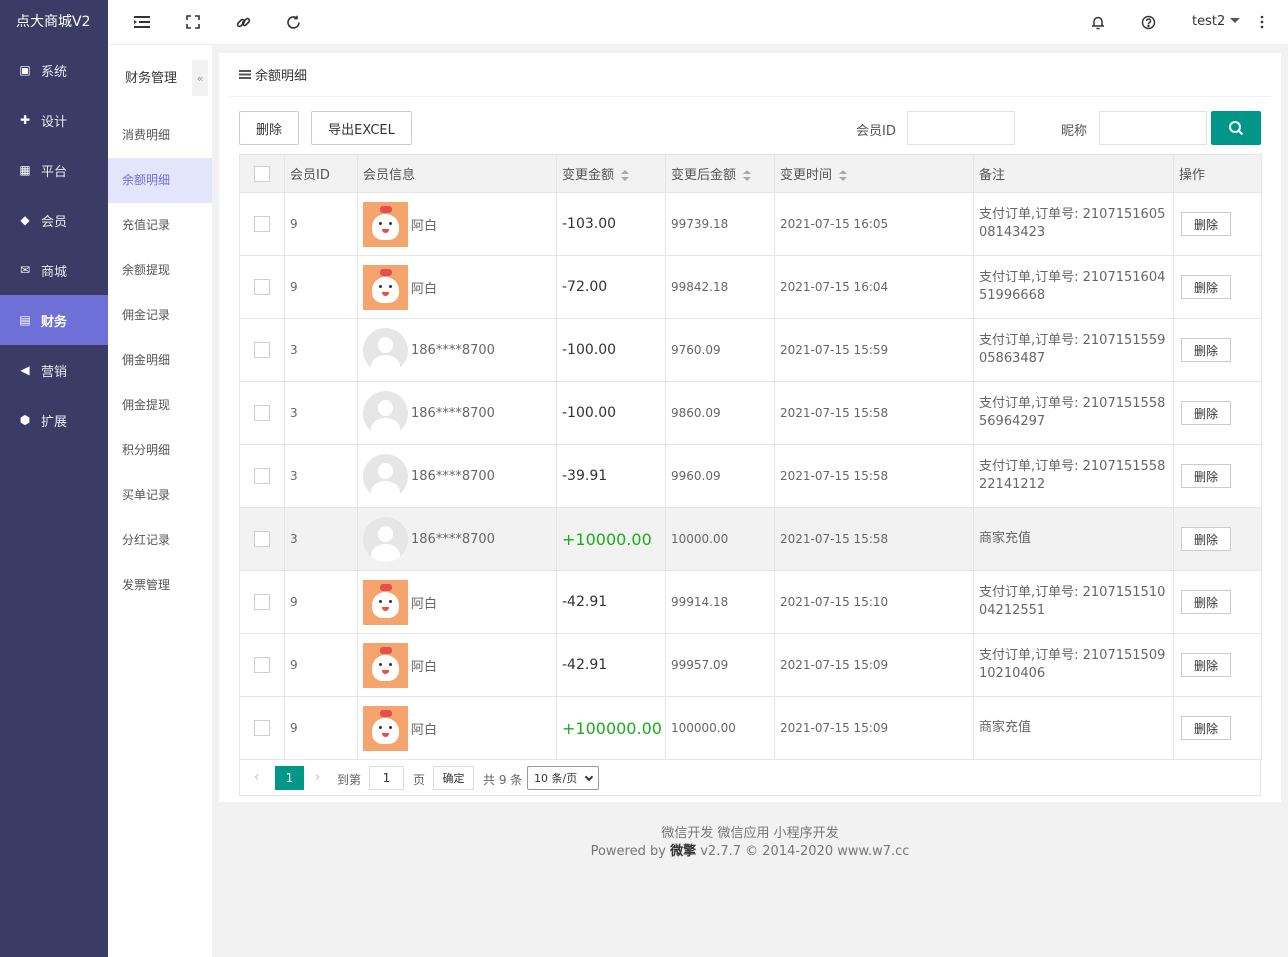 This screenshot has width=1288, height=957. Describe the element at coordinates (160, 135) in the screenshot. I see `subnav-item: 消费明细` at that location.